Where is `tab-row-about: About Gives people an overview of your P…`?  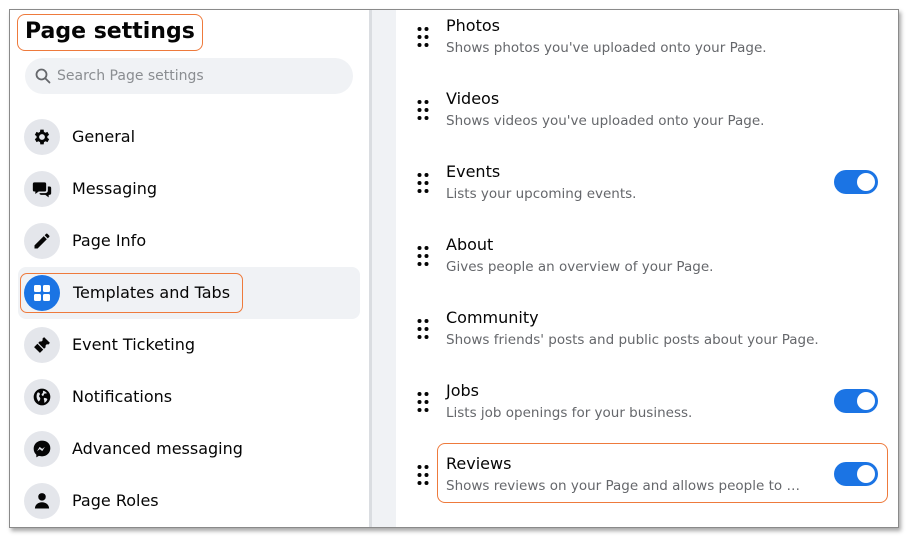
tab-row-about: About Gives people an overview of your P… is located at coordinates (646, 261).